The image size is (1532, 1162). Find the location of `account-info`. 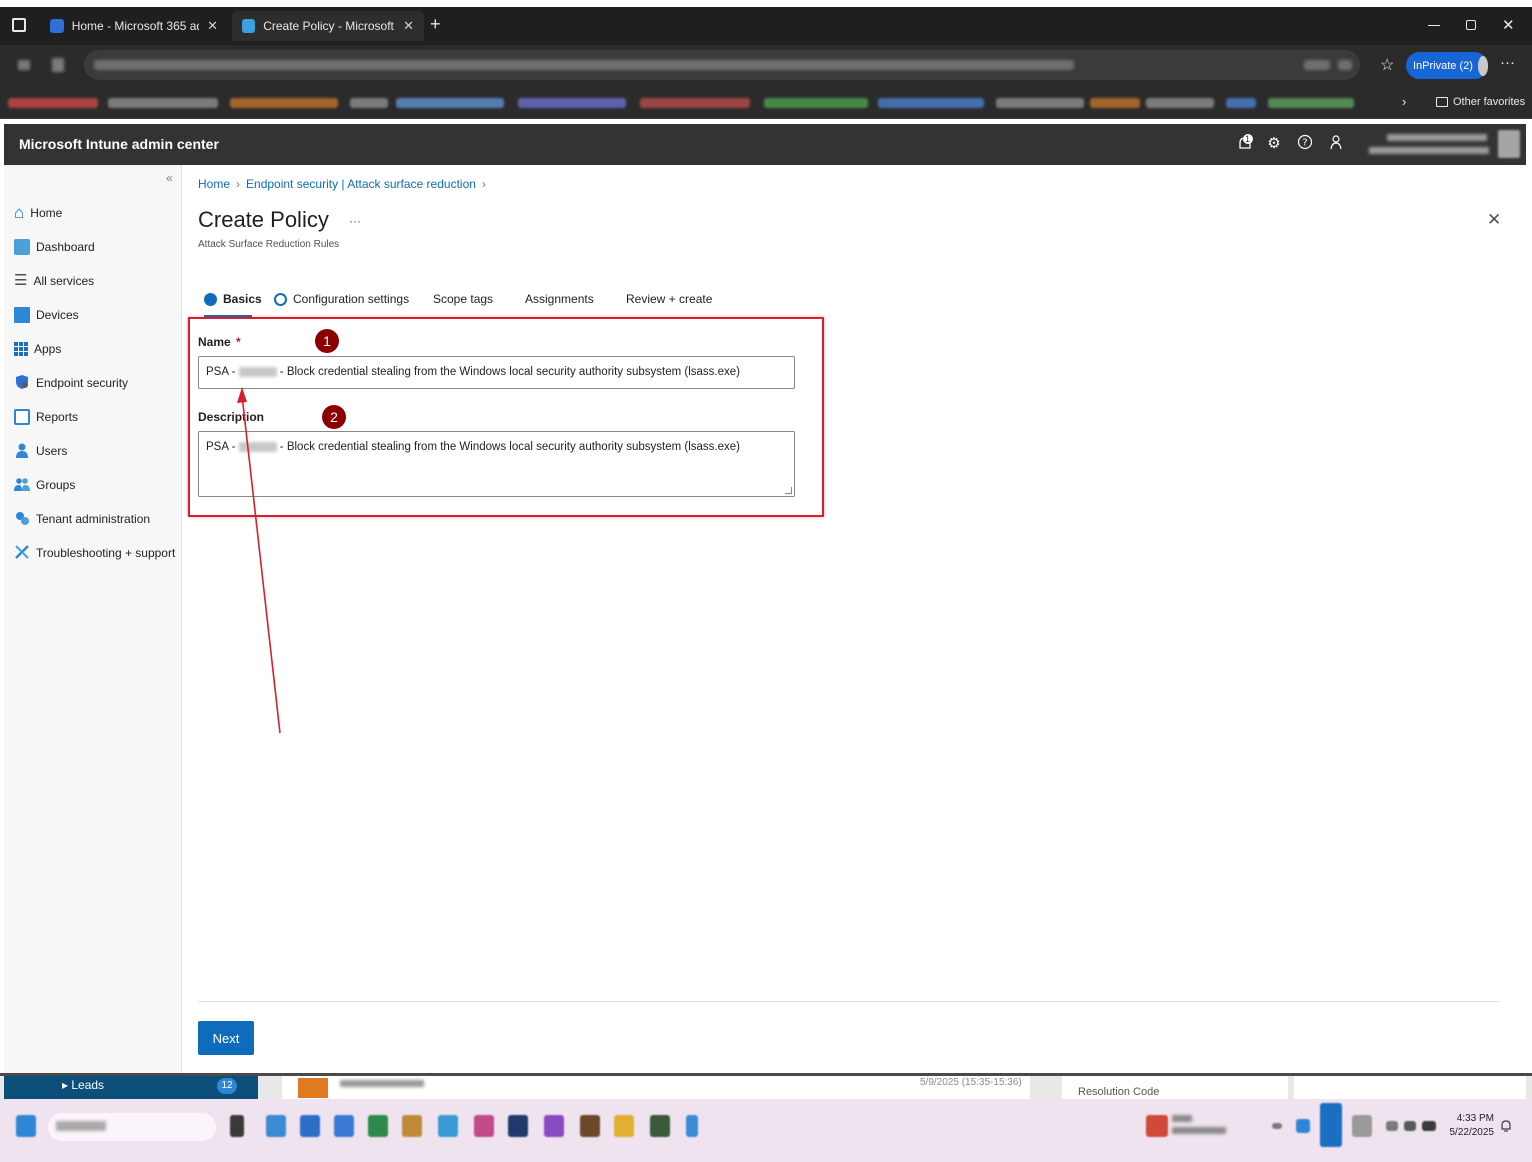

account-info is located at coordinates (1430, 145).